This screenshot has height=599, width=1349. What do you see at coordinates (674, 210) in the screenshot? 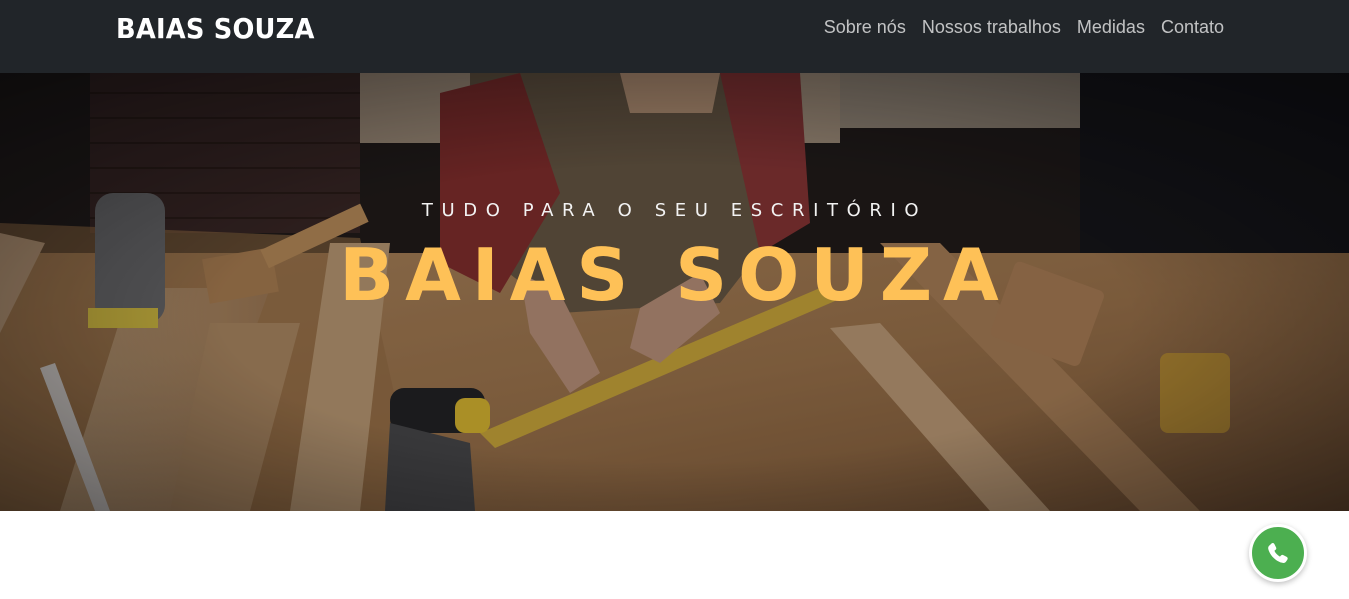
I see `hero-subtitle: Tudo para o seu escritório` at bounding box center [674, 210].